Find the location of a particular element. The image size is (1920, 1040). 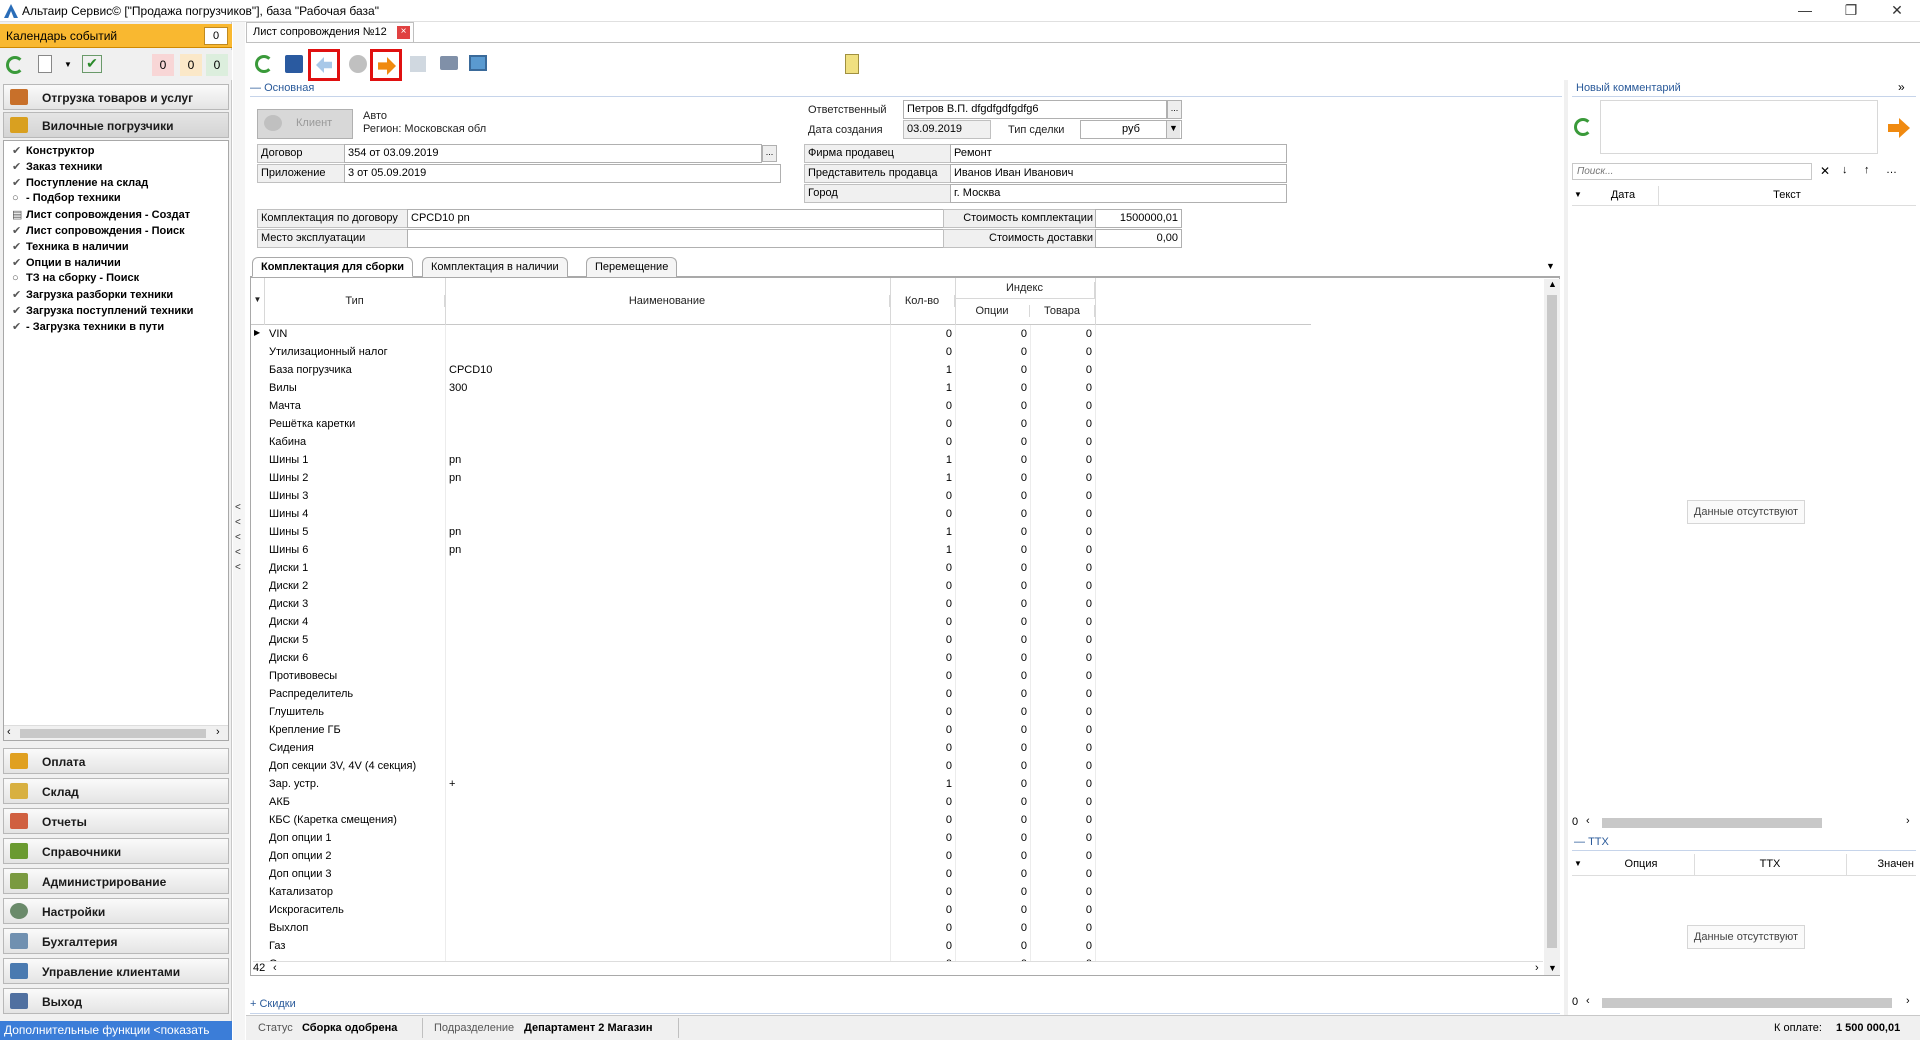

seller-field: Ремонт is located at coordinates (1118, 153).